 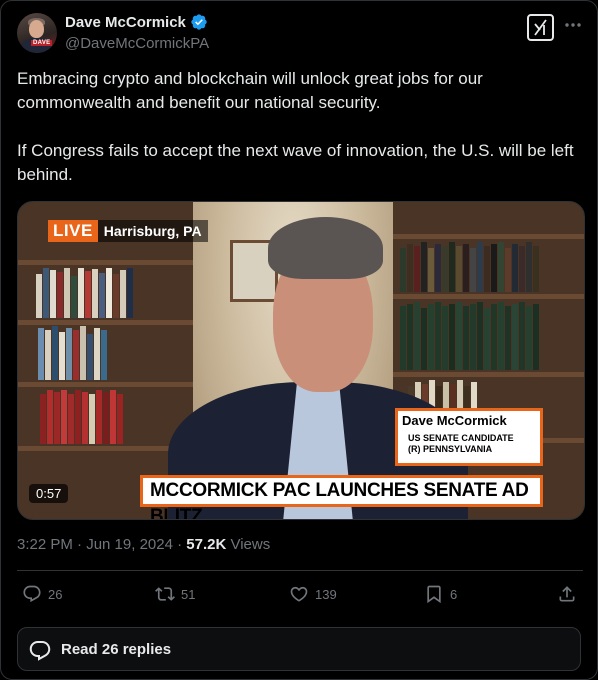 What do you see at coordinates (461, 438) in the screenshot?
I see `lower-third-role-line1: US SENATE CANDIDATE` at bounding box center [461, 438].